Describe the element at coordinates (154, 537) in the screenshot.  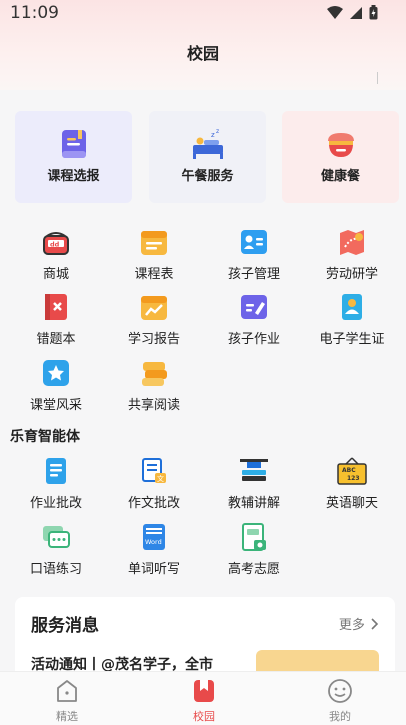
I see `word-dictation-icon: Word` at that location.